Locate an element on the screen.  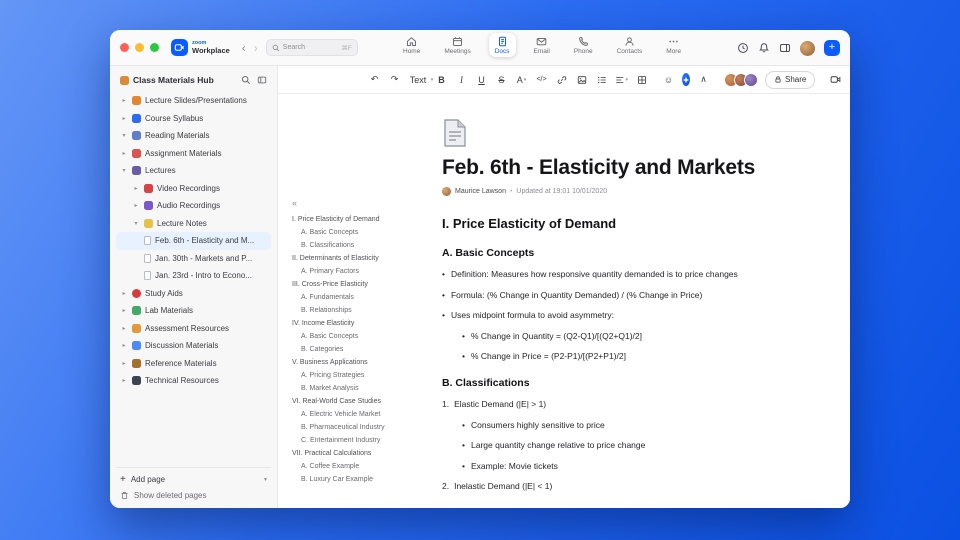
document-title: Feb. 6th - Elasticity and Markets is located at coordinates (626, 168).